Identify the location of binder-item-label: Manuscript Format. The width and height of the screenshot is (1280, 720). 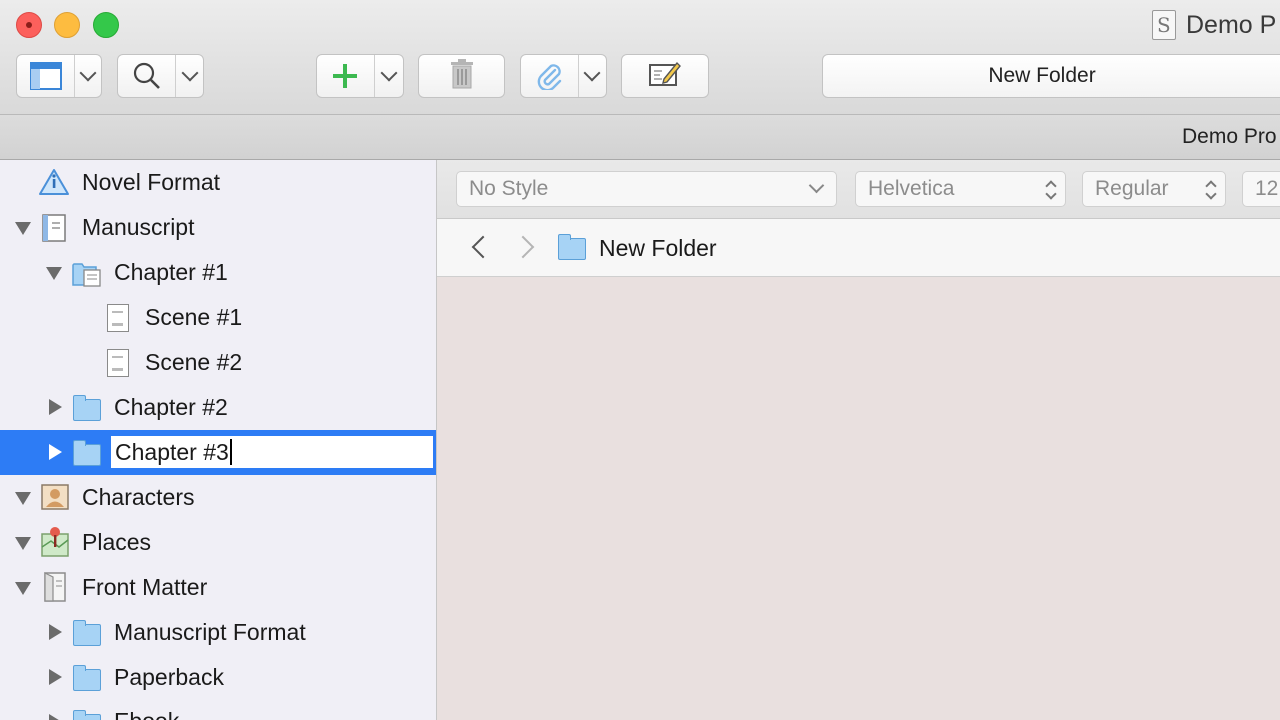
(210, 632).